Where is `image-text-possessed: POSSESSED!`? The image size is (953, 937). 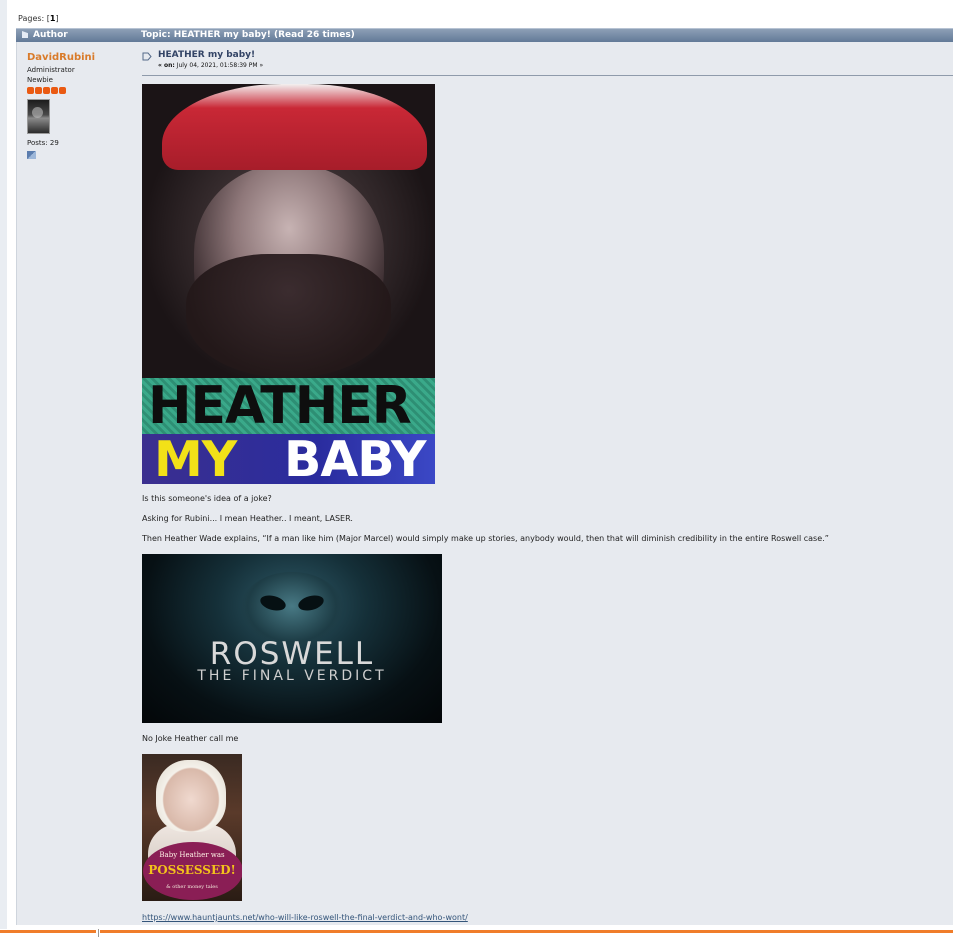 image-text-possessed: POSSESSED! is located at coordinates (192, 870).